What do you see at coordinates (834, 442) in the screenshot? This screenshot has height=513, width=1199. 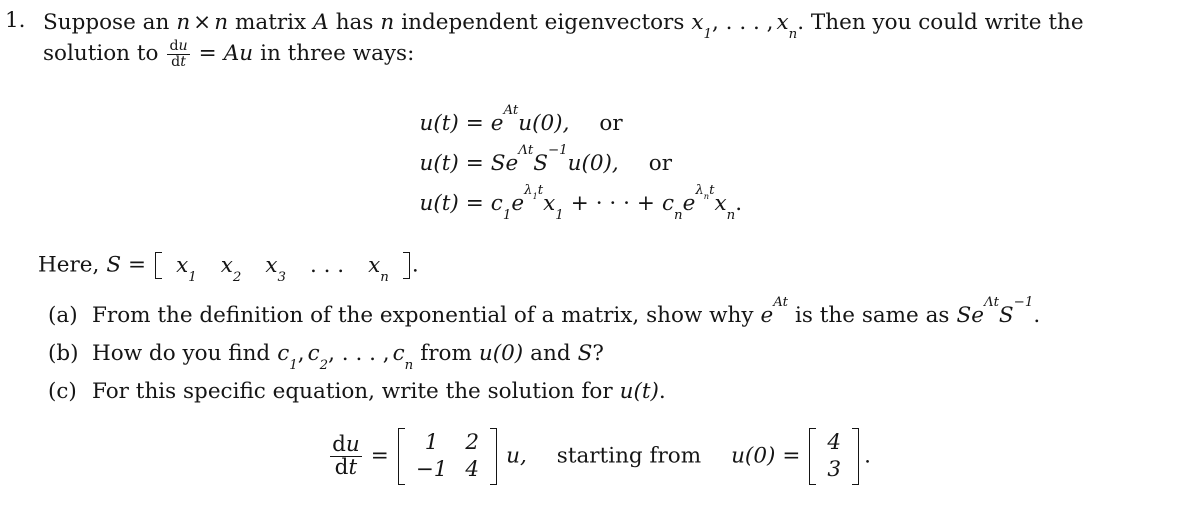 I see `vector-cell: 4` at bounding box center [834, 442].